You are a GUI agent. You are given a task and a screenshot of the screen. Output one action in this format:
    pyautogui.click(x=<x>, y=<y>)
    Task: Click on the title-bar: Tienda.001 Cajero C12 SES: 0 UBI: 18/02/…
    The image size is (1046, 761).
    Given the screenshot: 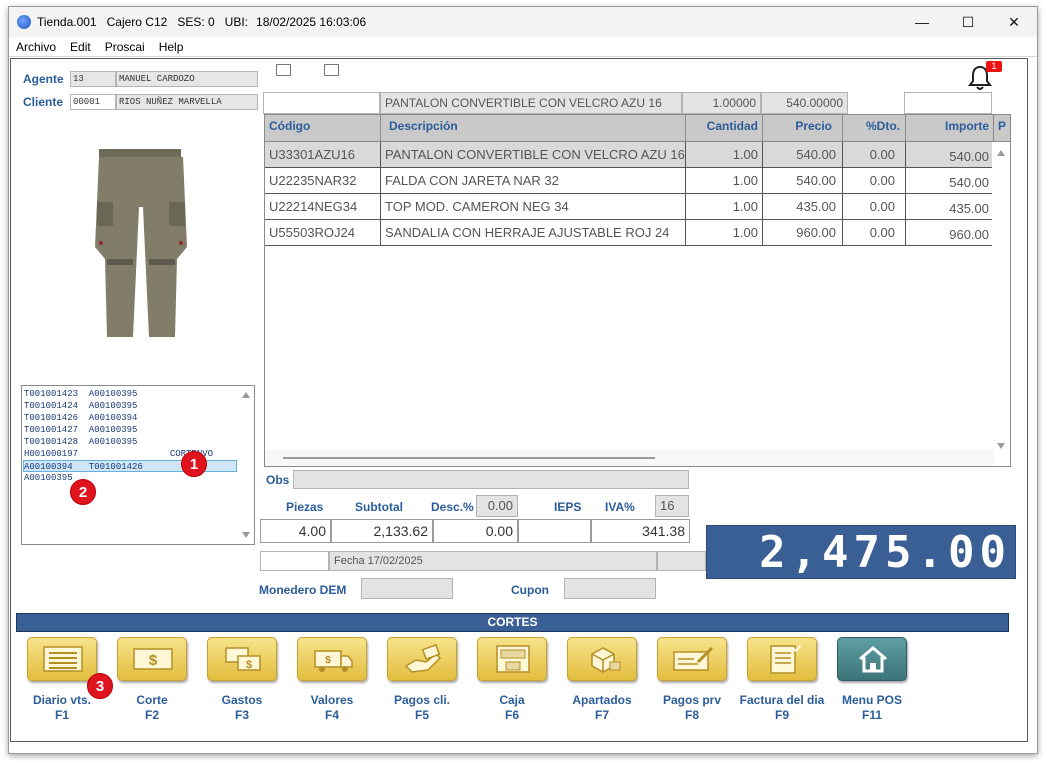 What is the action you would take?
    pyautogui.click(x=523, y=22)
    